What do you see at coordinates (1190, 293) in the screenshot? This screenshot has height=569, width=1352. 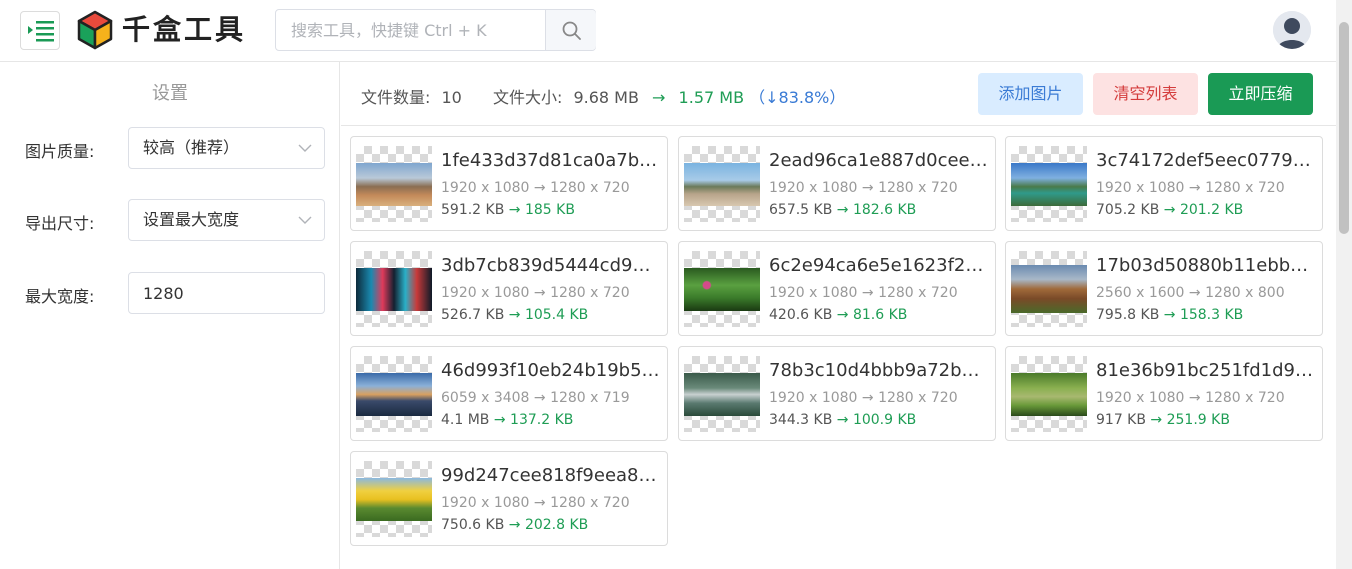 I see `file-dimensions: 2560 x 1600 → 1280 x 800` at bounding box center [1190, 293].